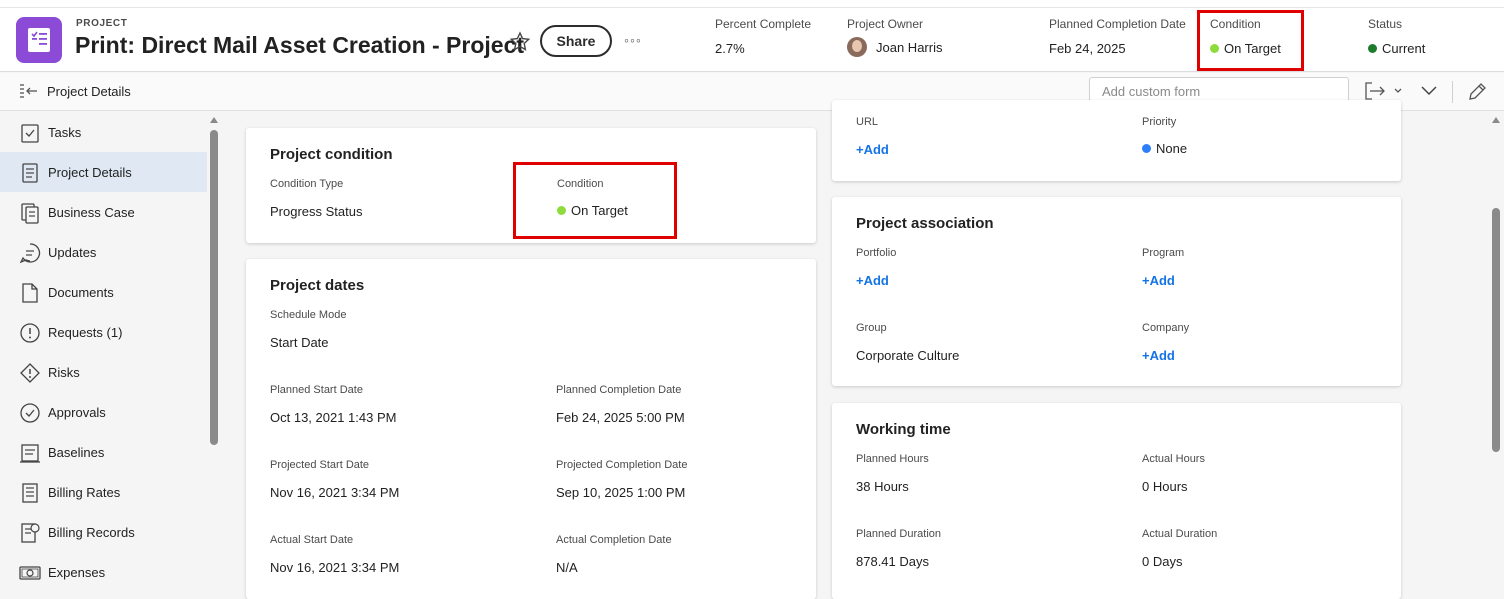  Describe the element at coordinates (872, 280) in the screenshot. I see `add-portfolio-link: +Add` at that location.